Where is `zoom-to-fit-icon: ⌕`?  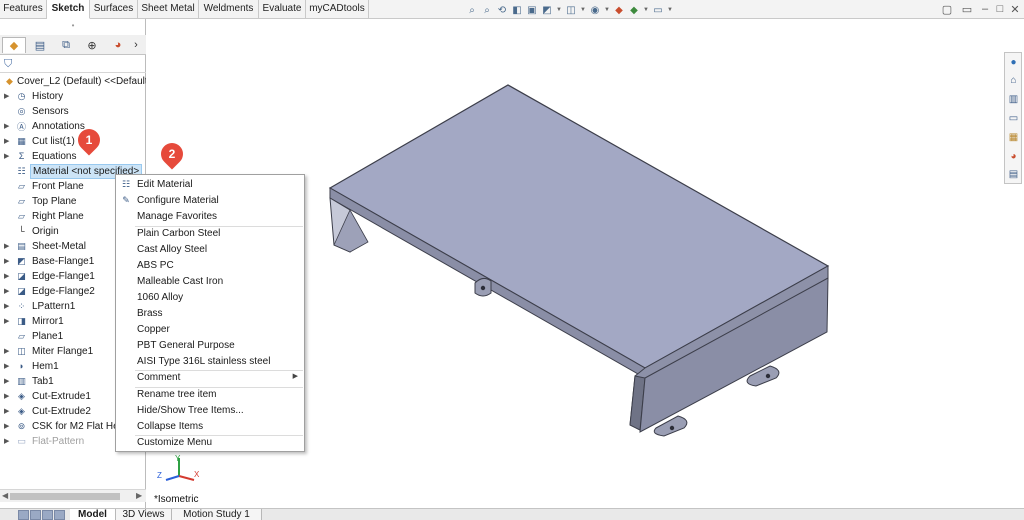 zoom-to-fit-icon: ⌕ is located at coordinates (472, 10).